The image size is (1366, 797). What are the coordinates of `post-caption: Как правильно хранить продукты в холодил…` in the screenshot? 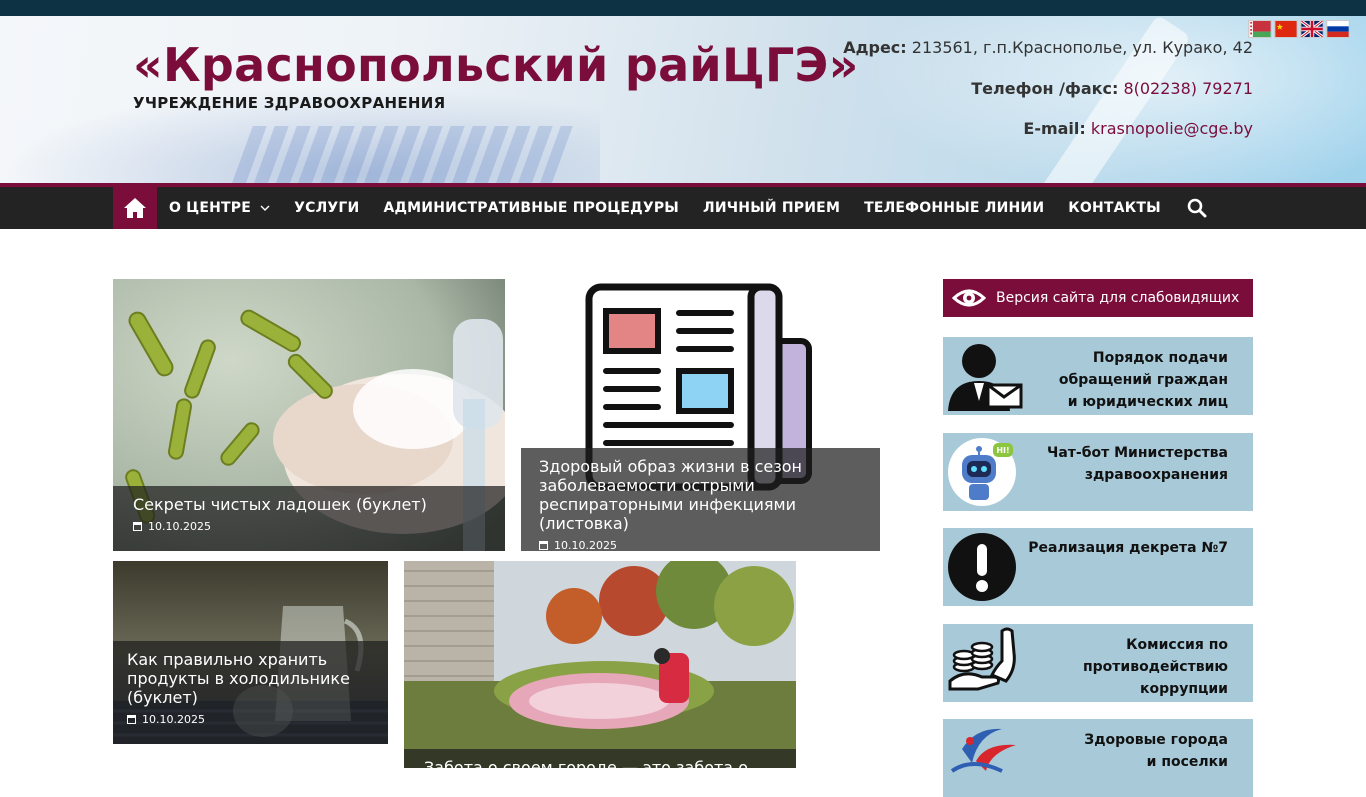 It's located at (250, 692).